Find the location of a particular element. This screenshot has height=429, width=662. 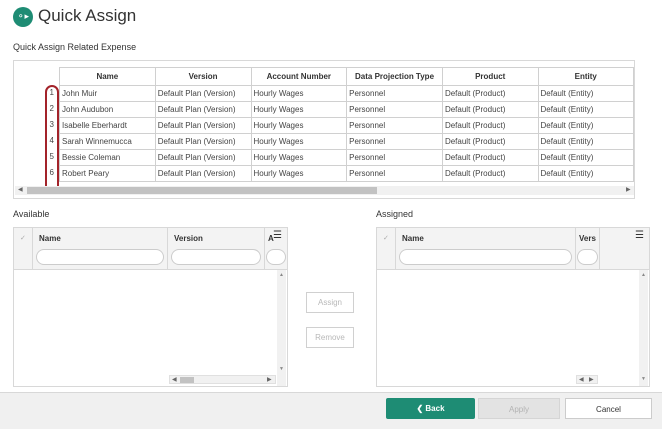

column-label: Vers is located at coordinates (587, 238).